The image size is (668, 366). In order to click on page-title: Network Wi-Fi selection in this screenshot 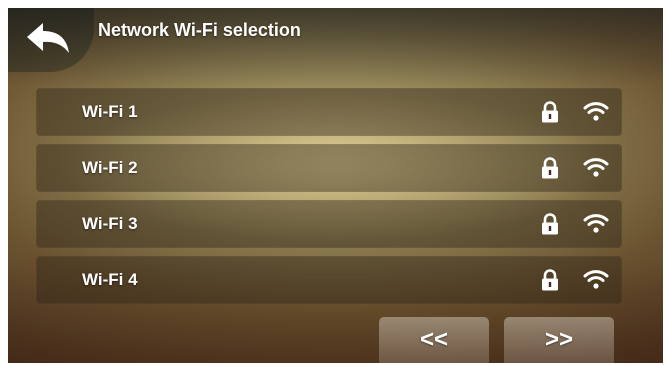, I will do `click(199, 30)`.